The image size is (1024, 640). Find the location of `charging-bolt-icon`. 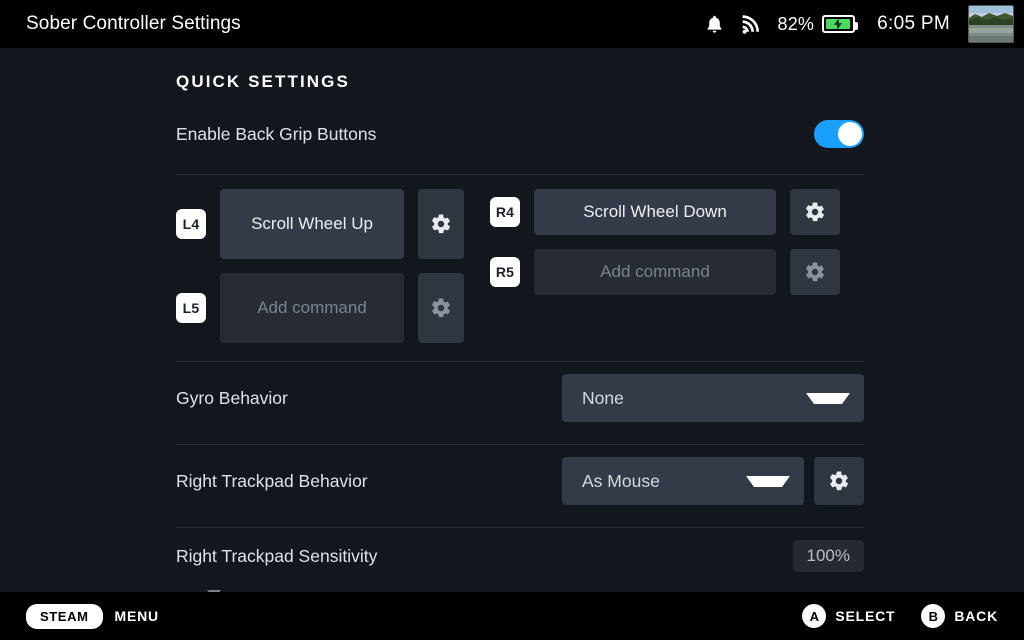

charging-bolt-icon is located at coordinates (838, 24).